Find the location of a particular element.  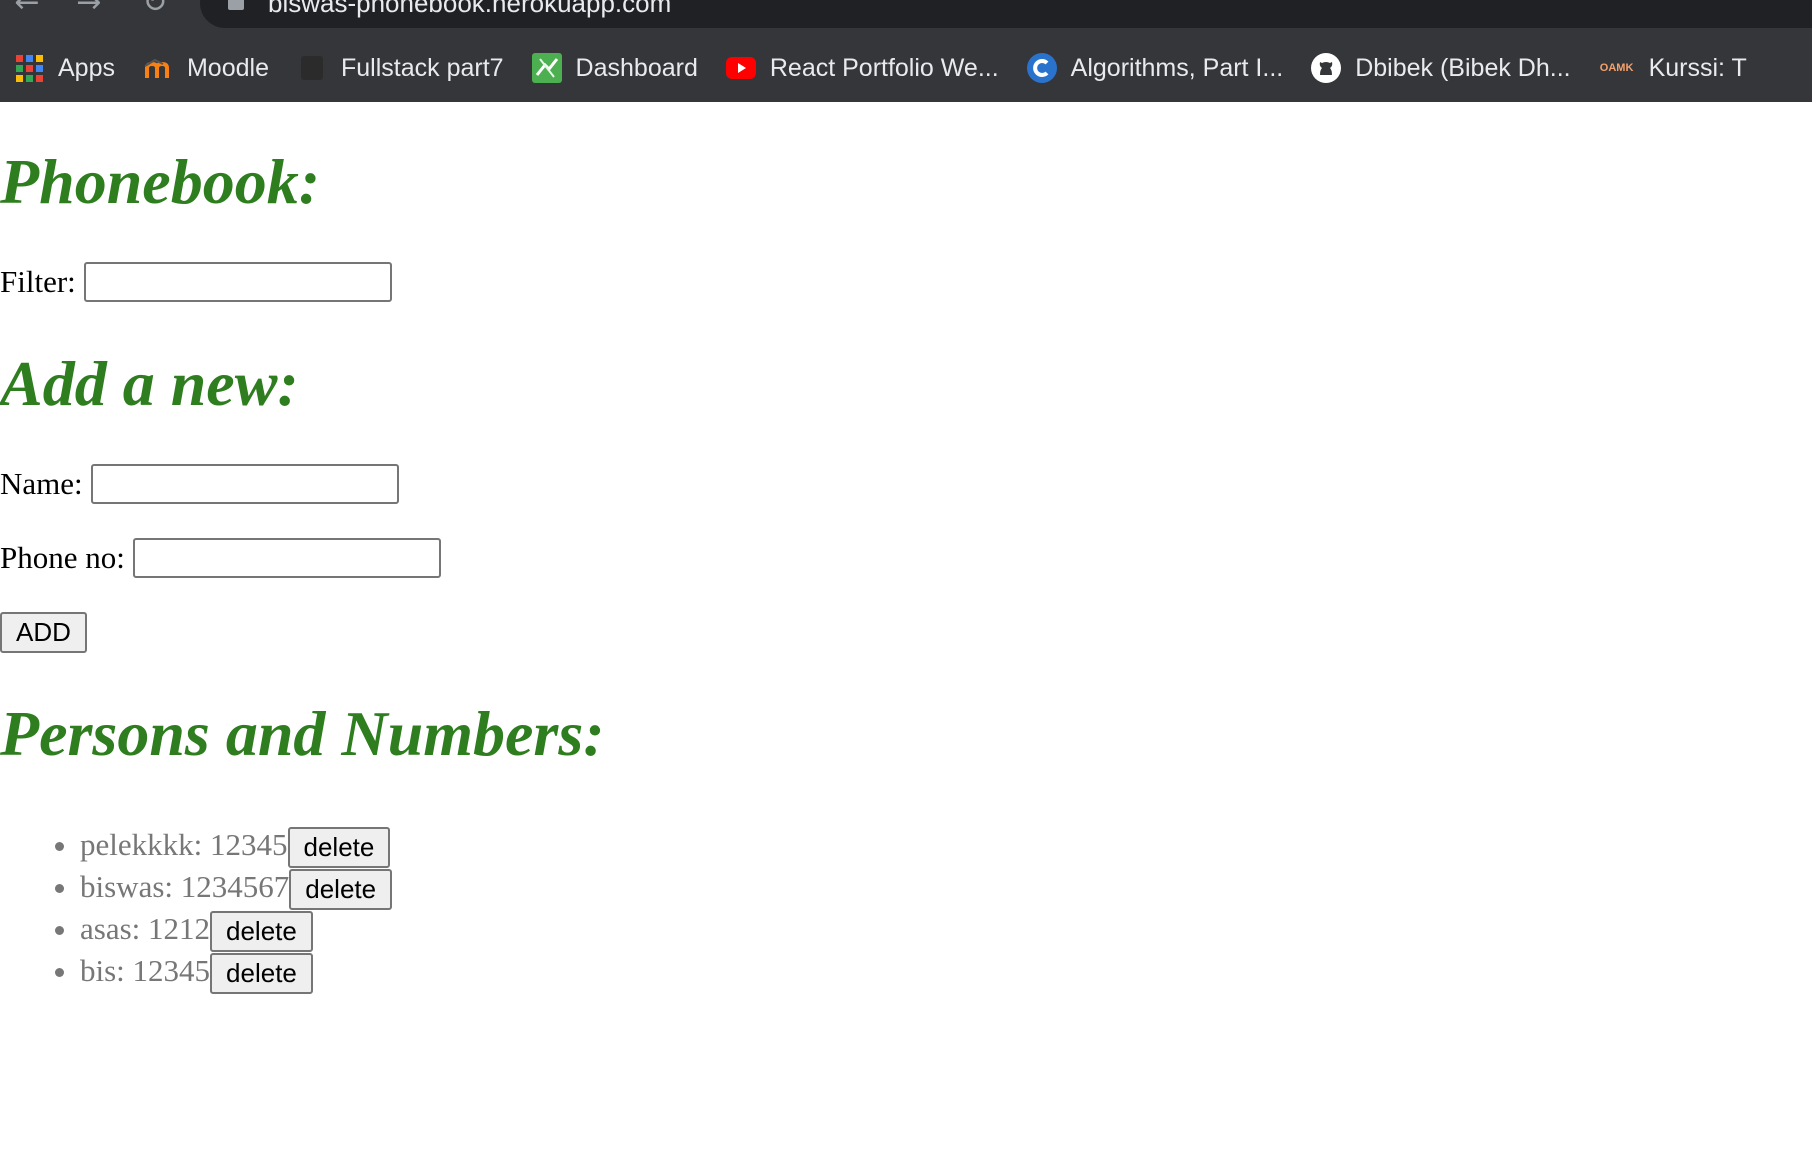

phone-label: Phone no: is located at coordinates (62, 557).